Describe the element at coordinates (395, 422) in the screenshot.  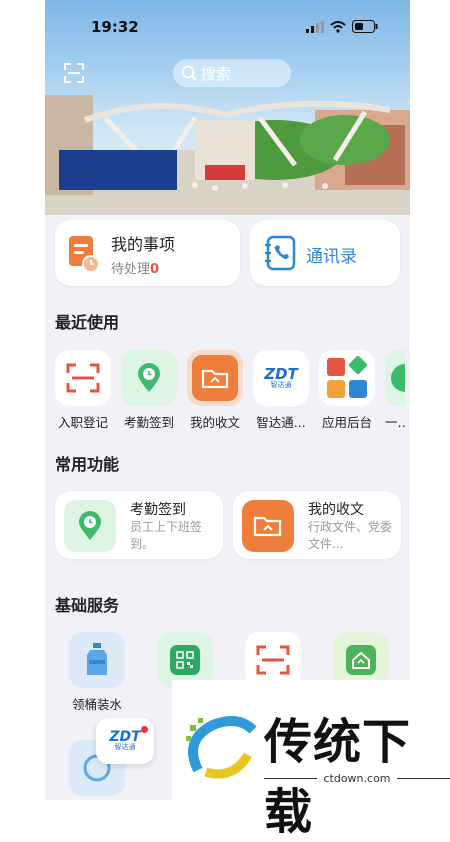
I see `app-label: 一码` at that location.